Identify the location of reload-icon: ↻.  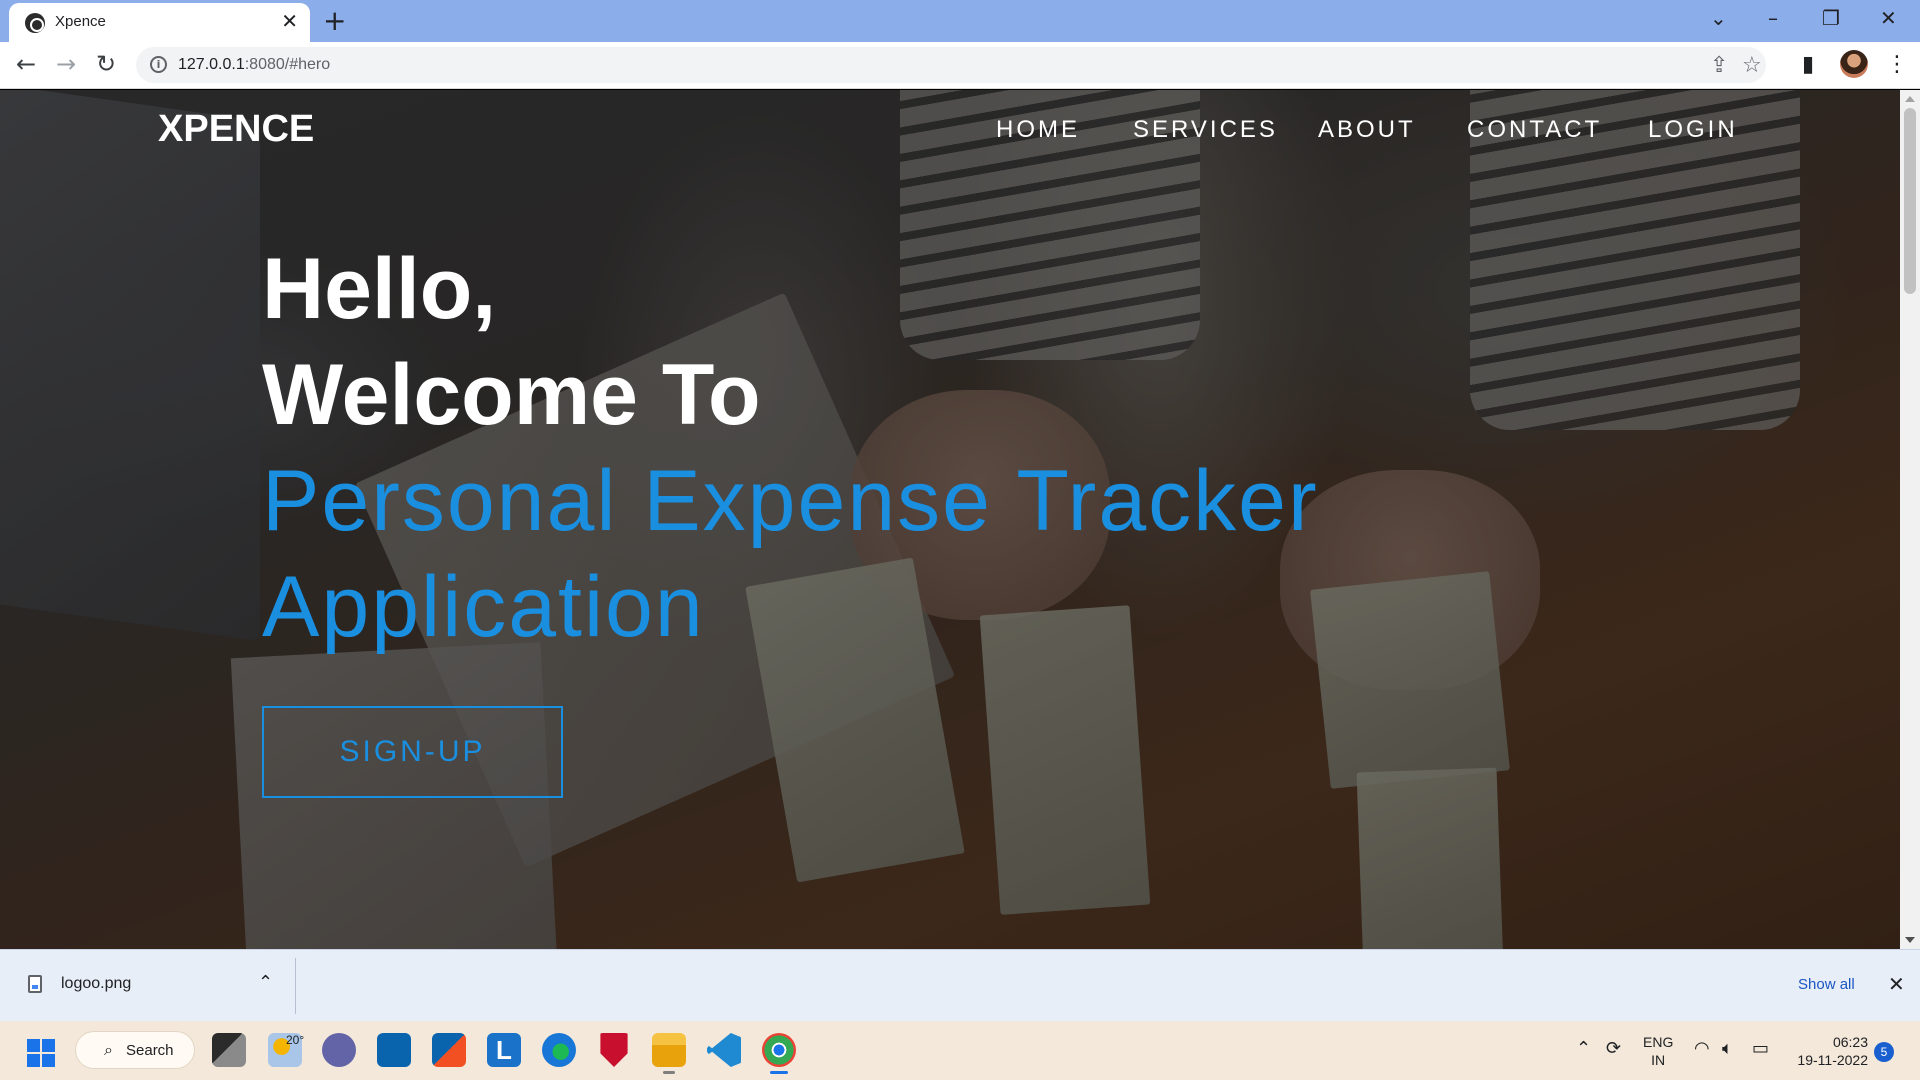
(106, 64).